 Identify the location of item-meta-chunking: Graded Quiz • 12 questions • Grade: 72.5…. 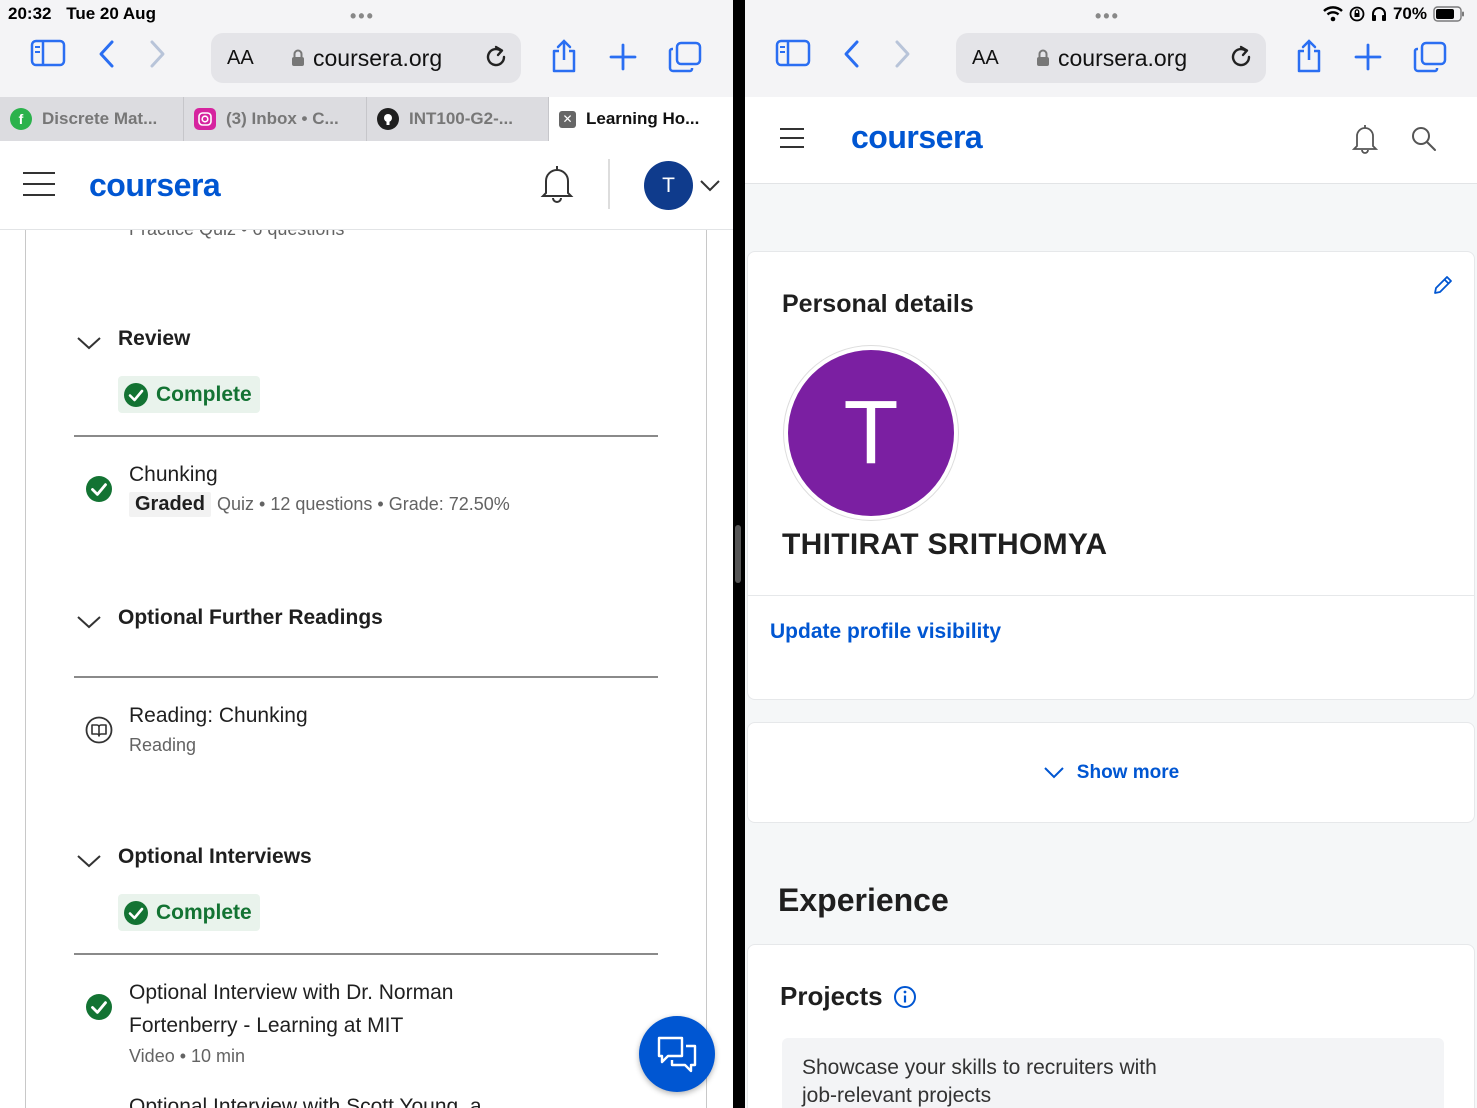
(319, 504).